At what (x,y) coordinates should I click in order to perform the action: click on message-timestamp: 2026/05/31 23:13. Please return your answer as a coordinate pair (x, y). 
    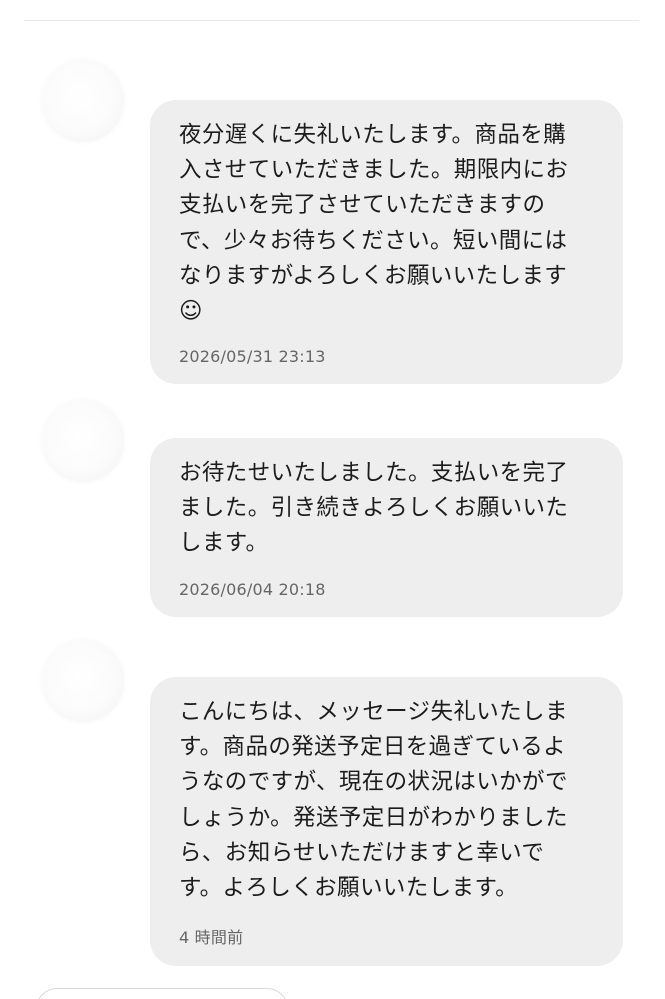
    Looking at the image, I should click on (252, 357).